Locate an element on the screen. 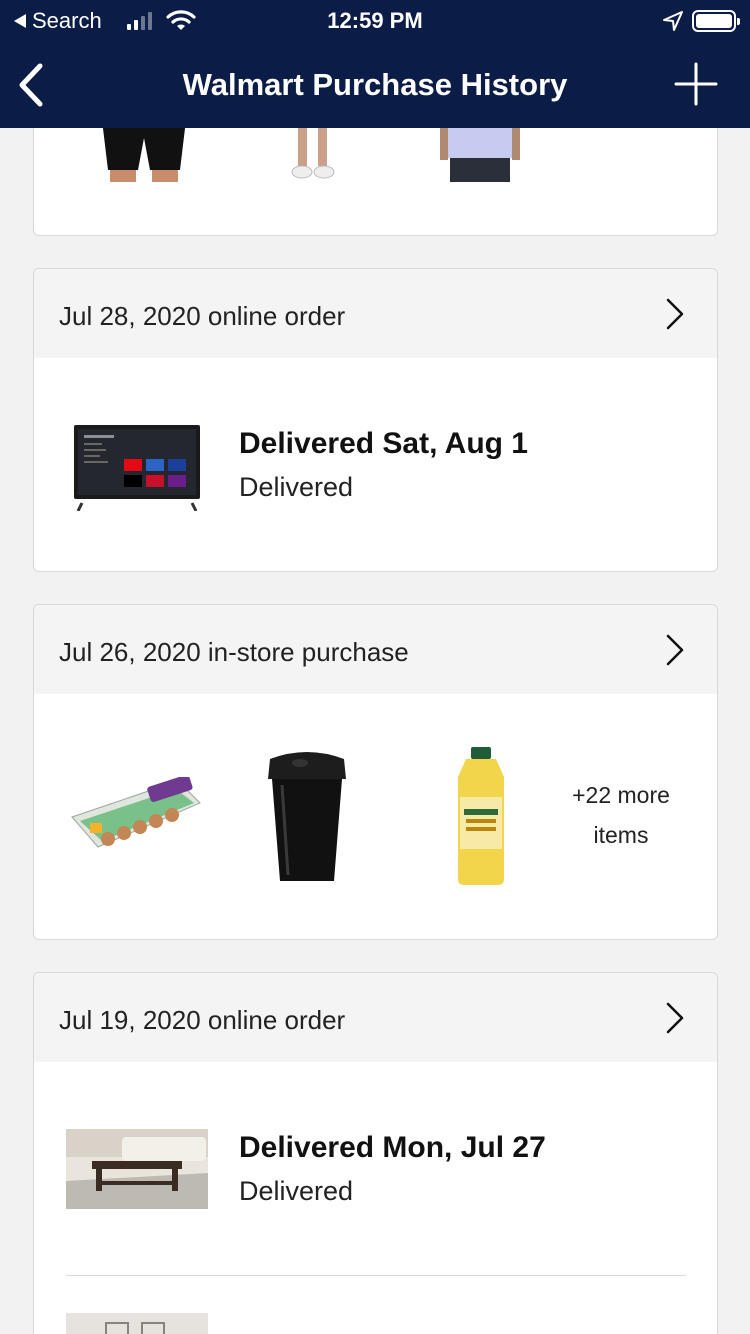 The width and height of the screenshot is (750, 1334). order-date-label: Jul 19, 2020 online order is located at coordinates (202, 1020).